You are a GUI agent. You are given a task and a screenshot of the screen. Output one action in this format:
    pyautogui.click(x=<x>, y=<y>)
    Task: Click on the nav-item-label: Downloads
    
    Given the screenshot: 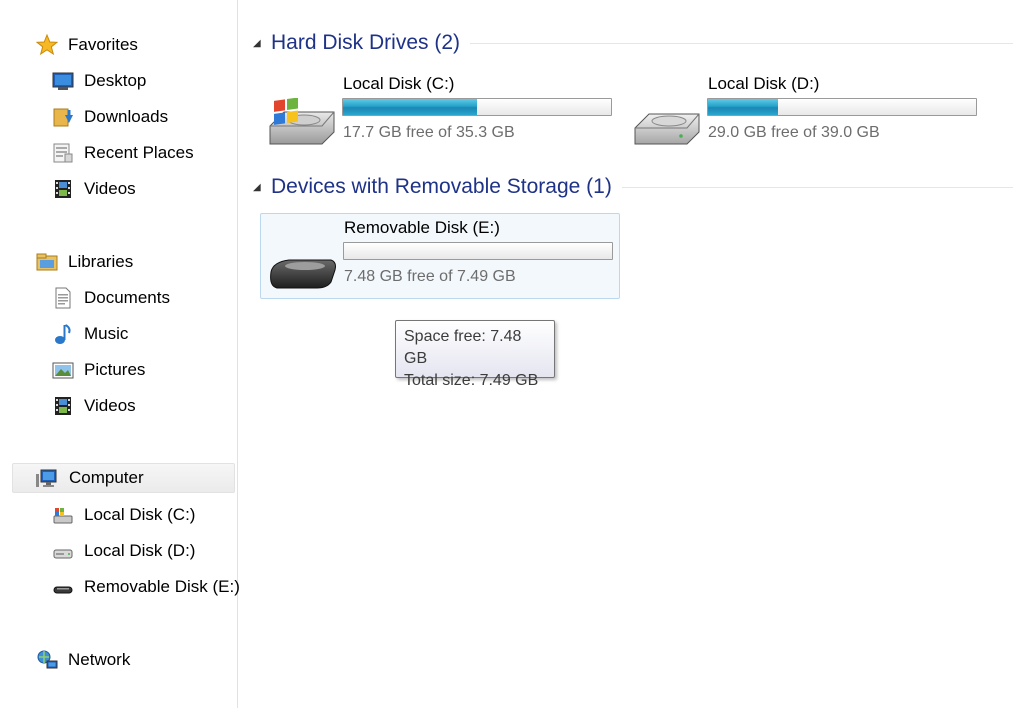 What is the action you would take?
    pyautogui.click(x=126, y=116)
    